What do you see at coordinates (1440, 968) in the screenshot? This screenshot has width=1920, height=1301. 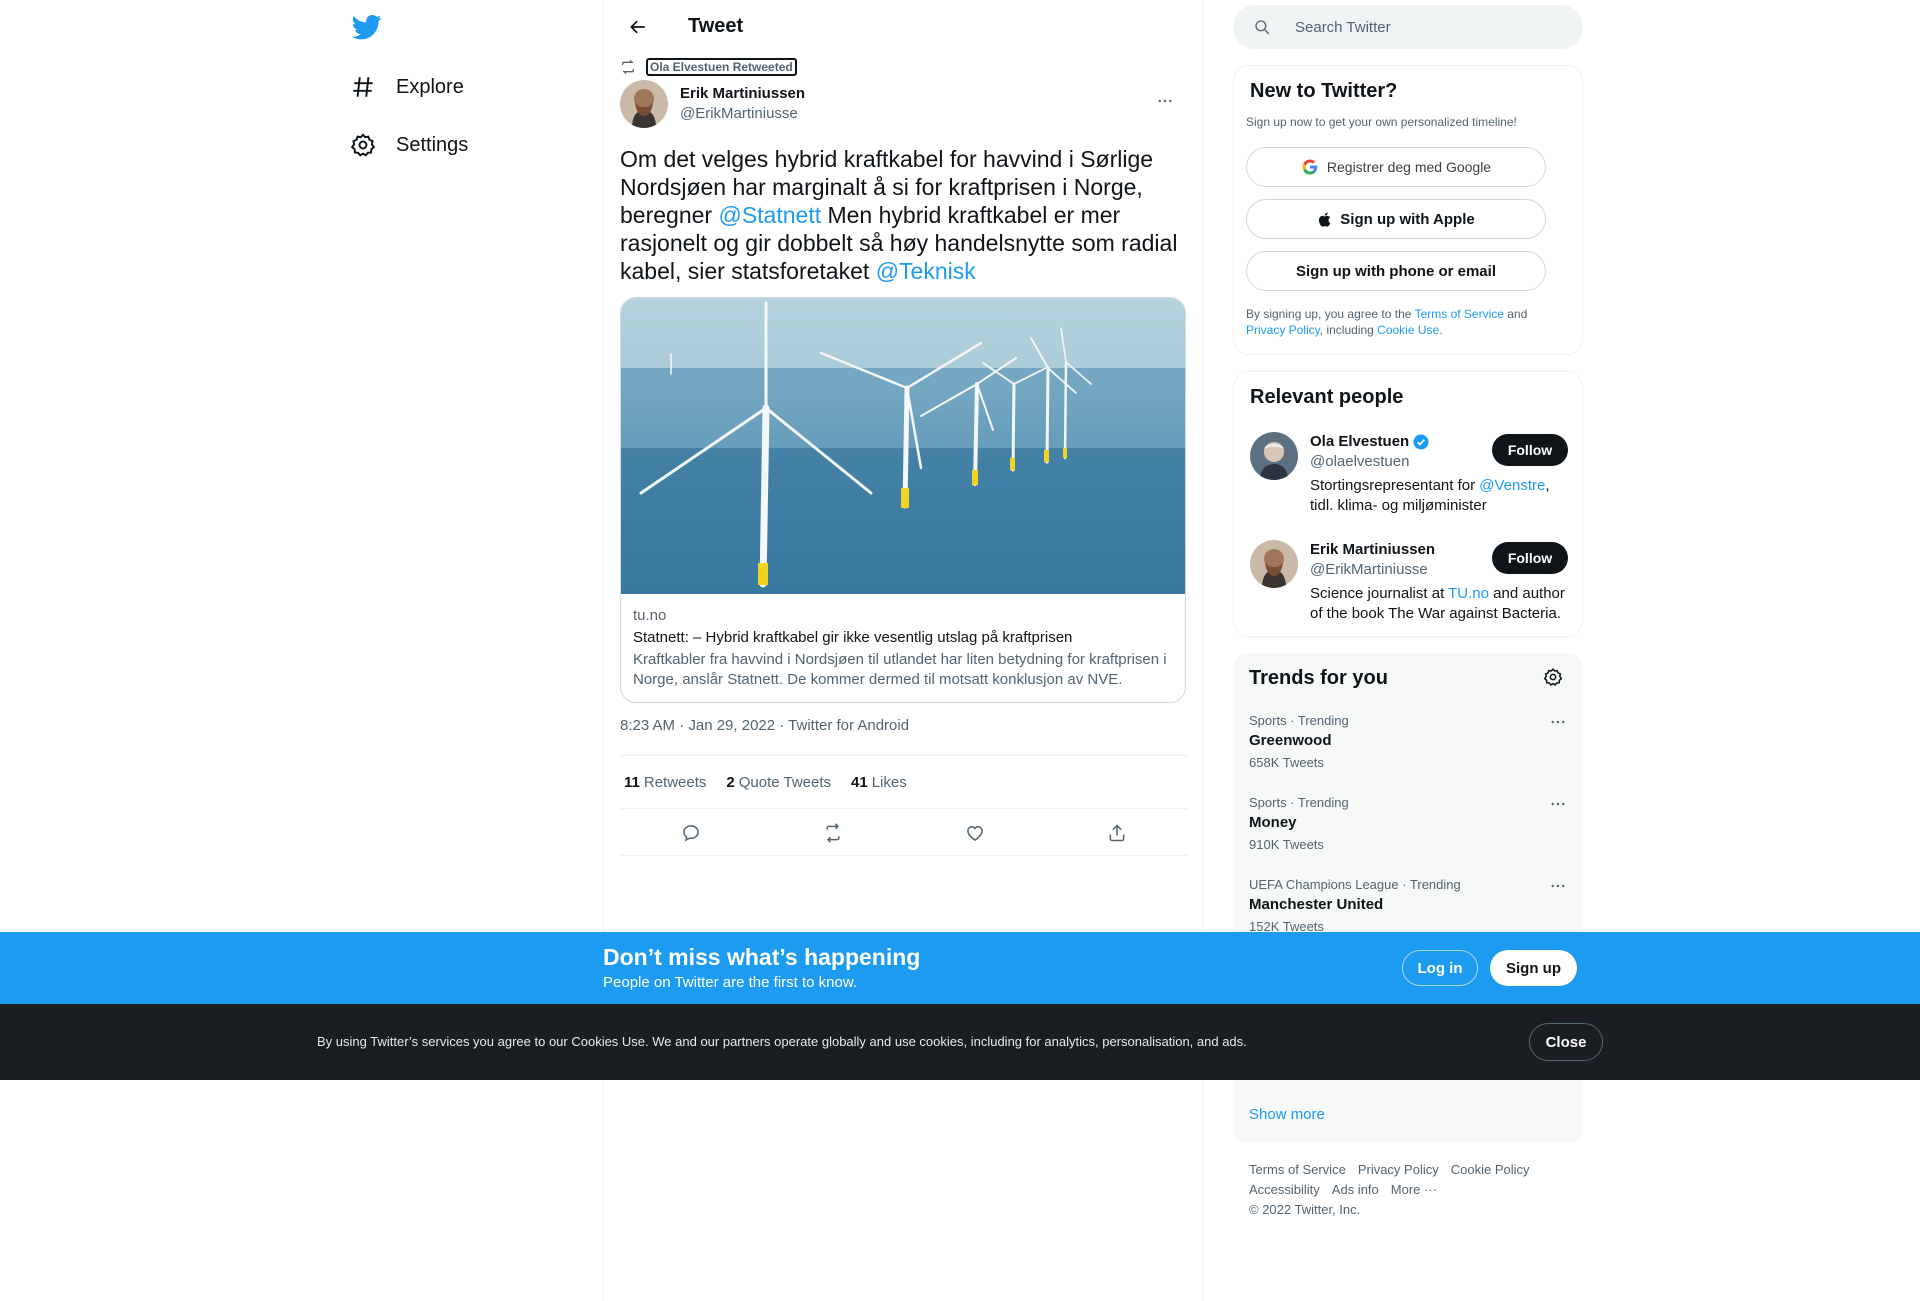 I see `login-button: Log in` at bounding box center [1440, 968].